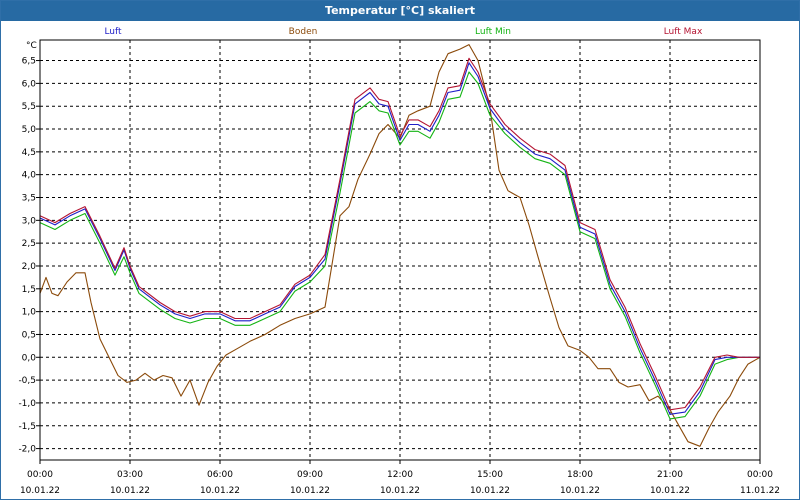 This screenshot has width=800, height=500. Describe the element at coordinates (29, 176) in the screenshot. I see `y-tick-label: 4,0` at that location.